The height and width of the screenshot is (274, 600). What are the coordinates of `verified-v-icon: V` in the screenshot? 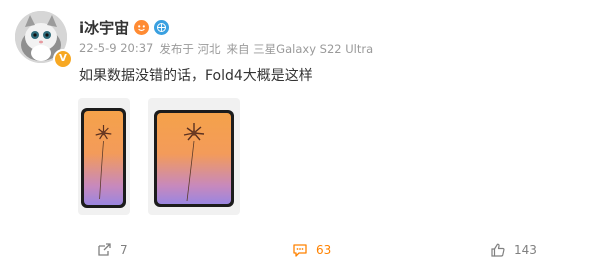 It's located at (63, 59).